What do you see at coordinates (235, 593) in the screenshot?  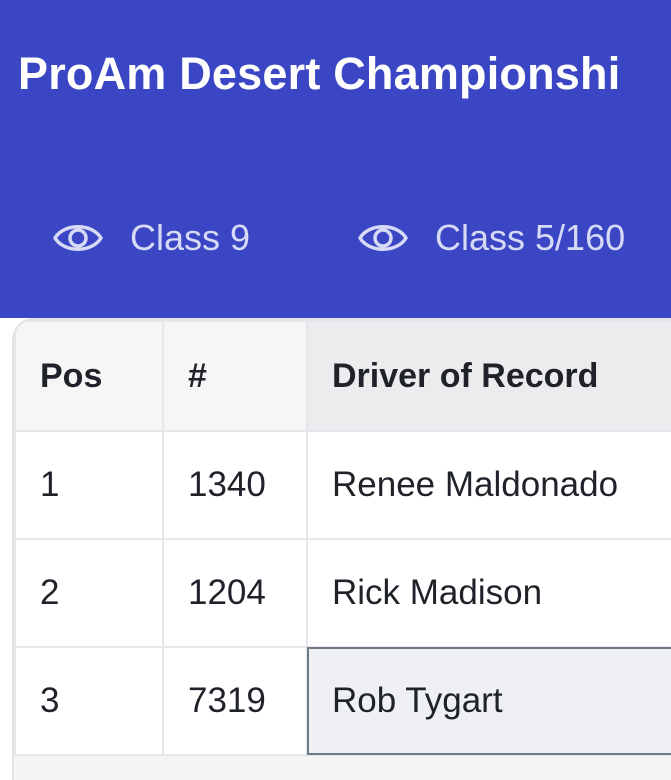 I see `cell-number: 1204` at bounding box center [235, 593].